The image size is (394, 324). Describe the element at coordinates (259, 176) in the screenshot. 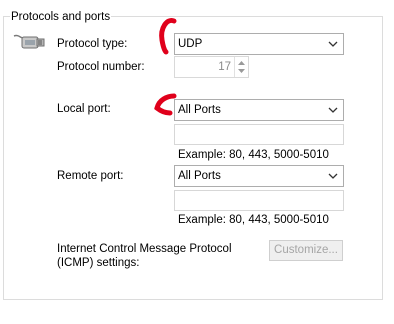

I see `remote-port-dropdown: All Ports` at that location.